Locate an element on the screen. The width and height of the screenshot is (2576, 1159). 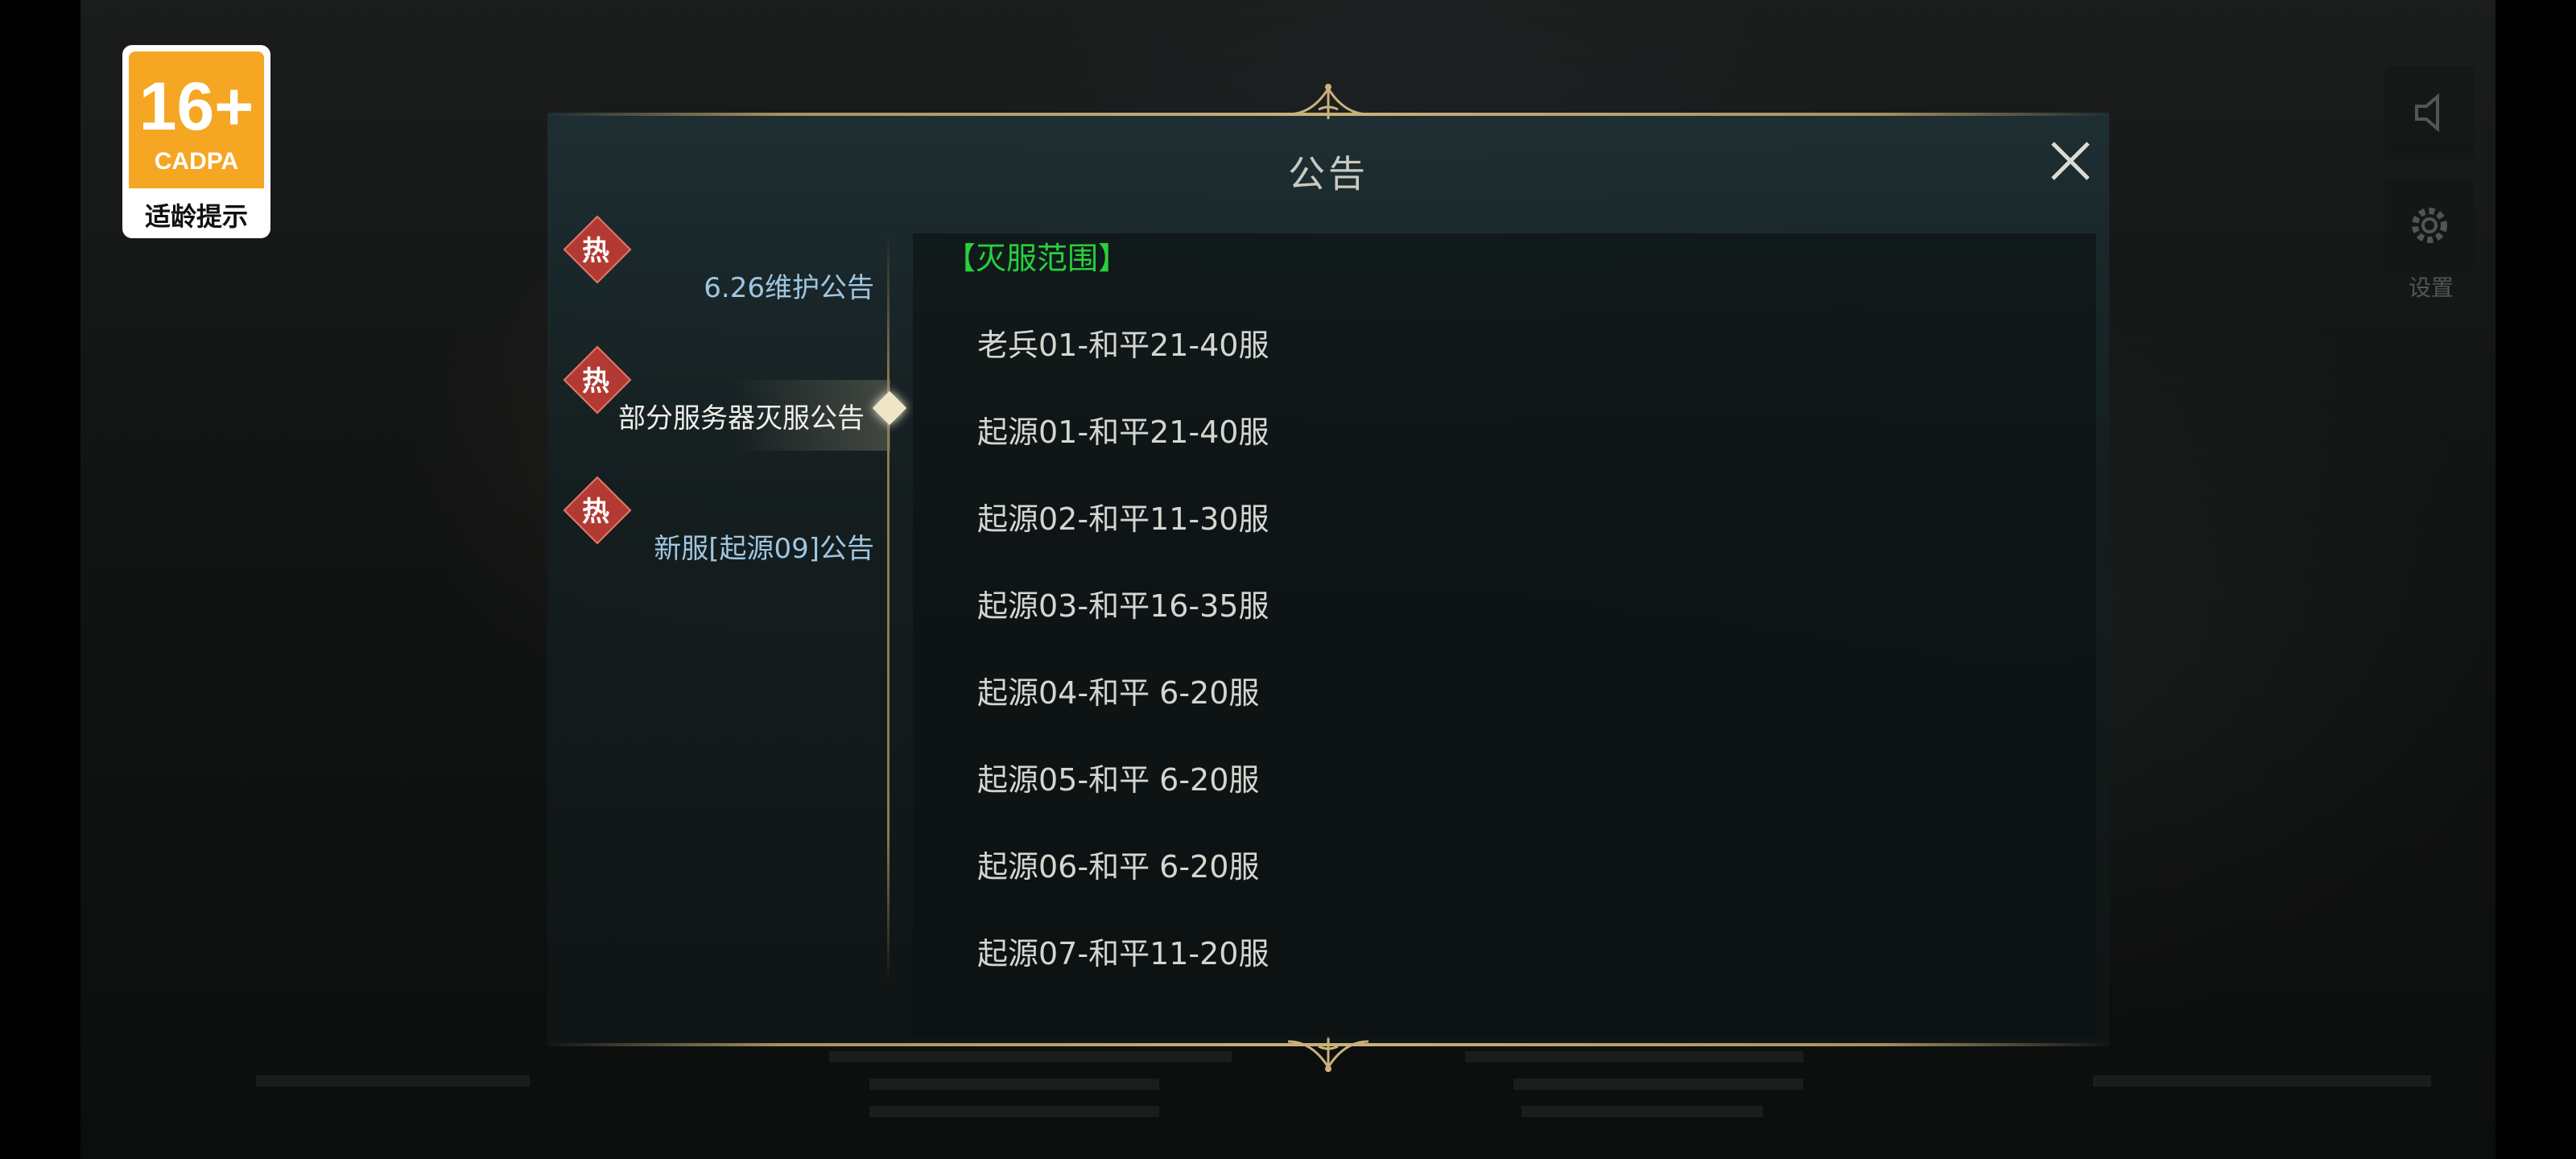
ornament-top-icon is located at coordinates (1328, 101).